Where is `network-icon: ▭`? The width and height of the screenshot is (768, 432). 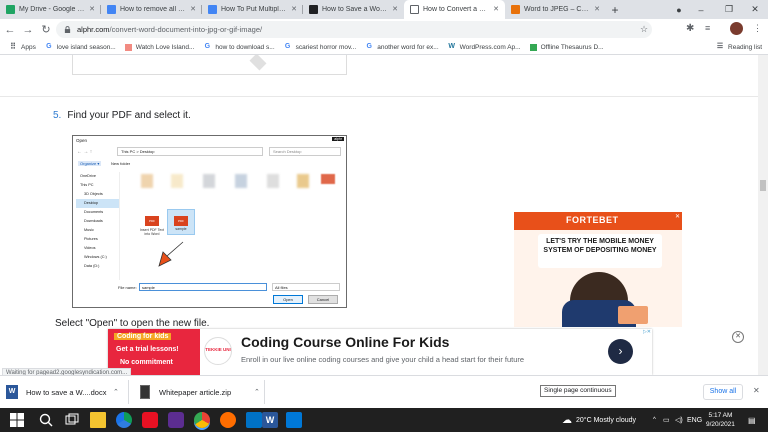
network-icon: ▭ is located at coordinates (666, 420).